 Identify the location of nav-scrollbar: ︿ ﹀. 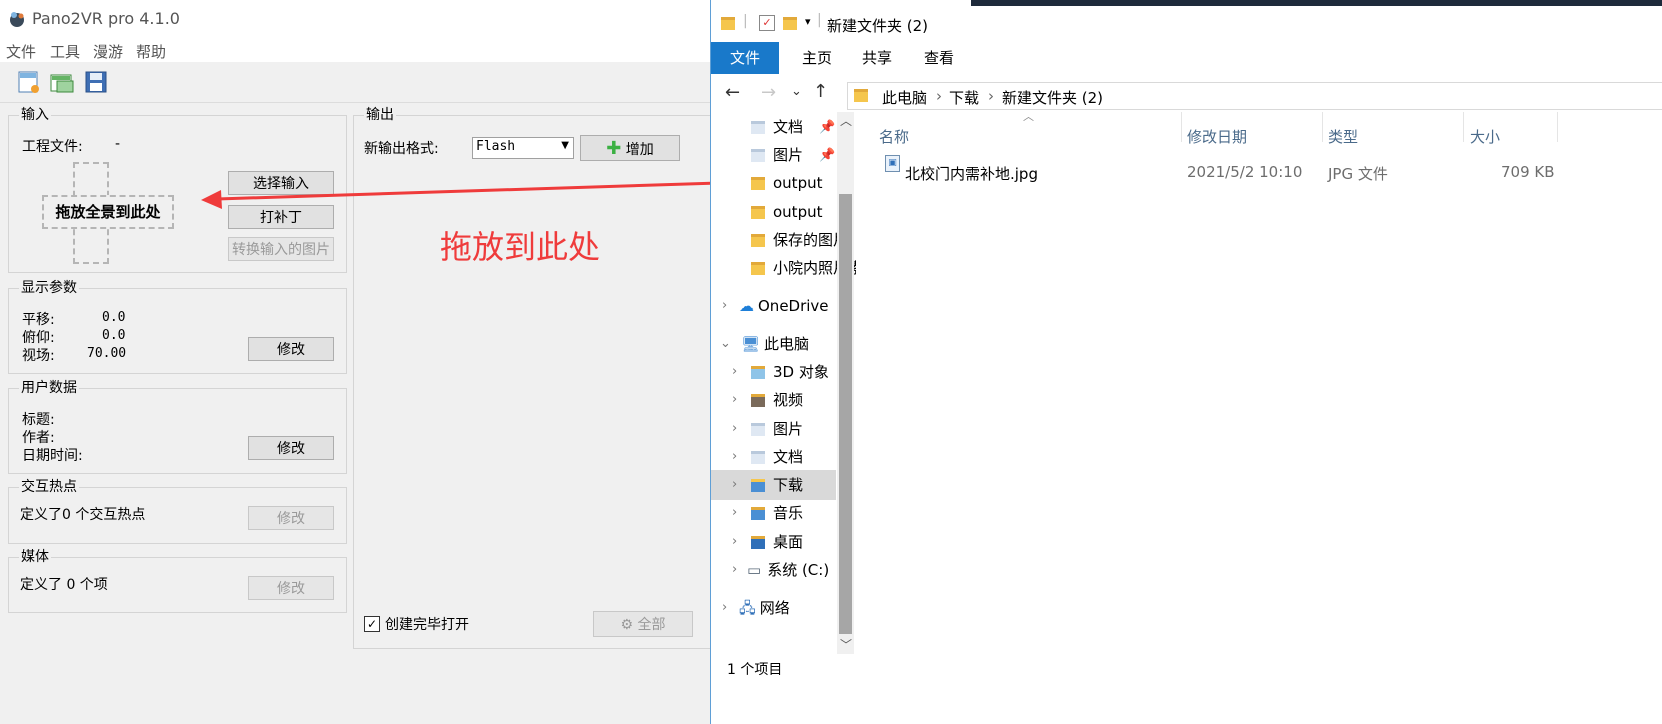
(845, 383).